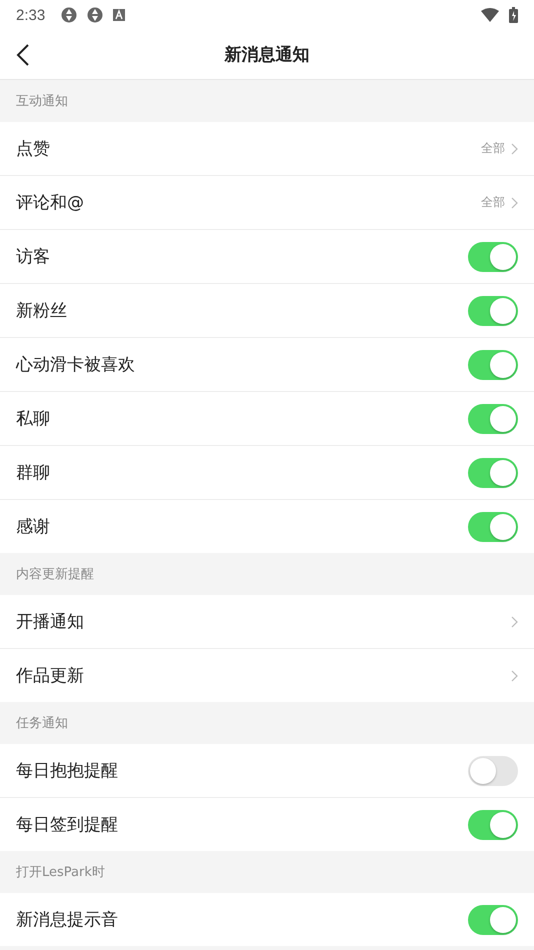 This screenshot has width=534, height=950. What do you see at coordinates (50, 676) in the screenshot?
I see `setting-label: 作品更新` at bounding box center [50, 676].